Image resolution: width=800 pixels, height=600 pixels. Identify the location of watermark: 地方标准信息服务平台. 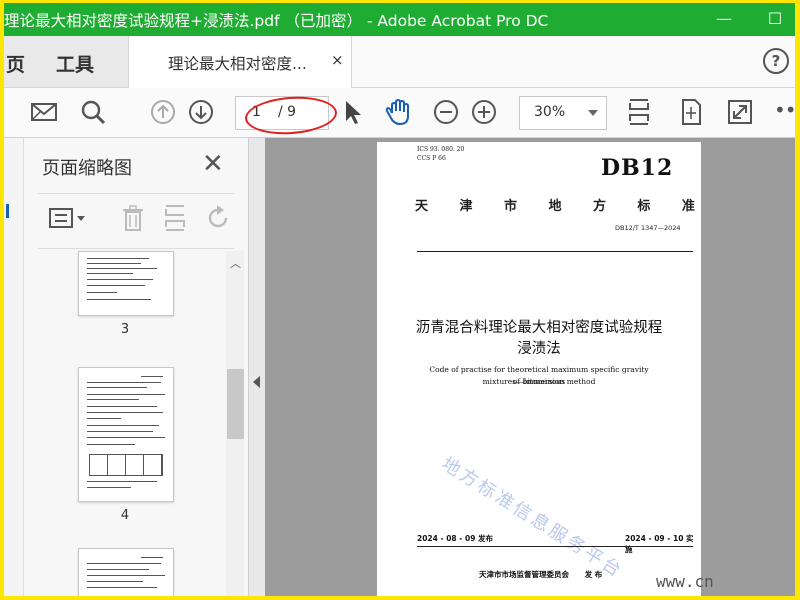
(532, 518).